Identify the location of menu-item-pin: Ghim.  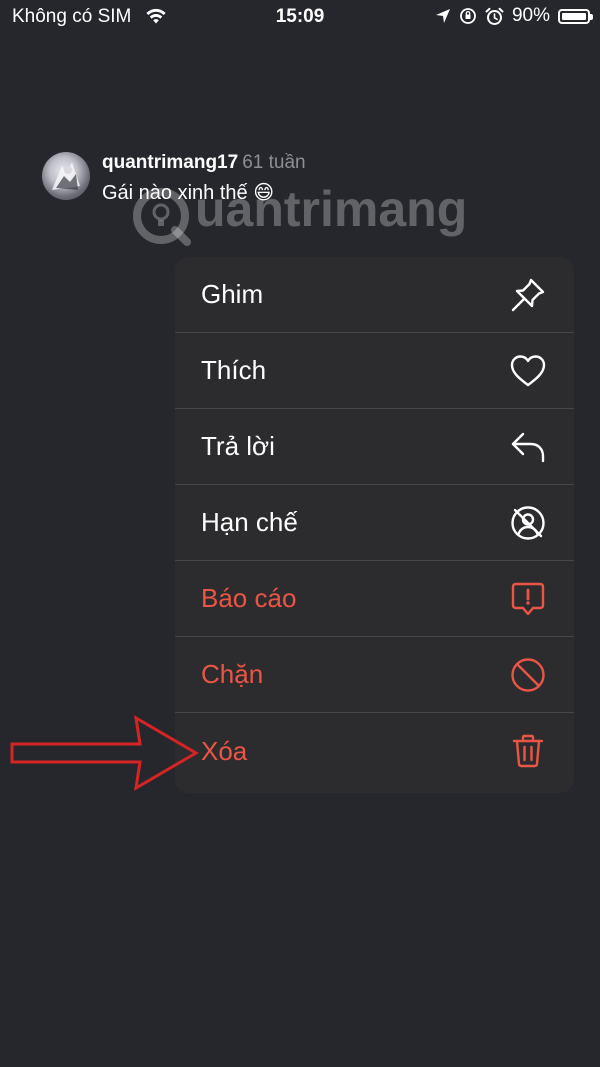
(374, 295).